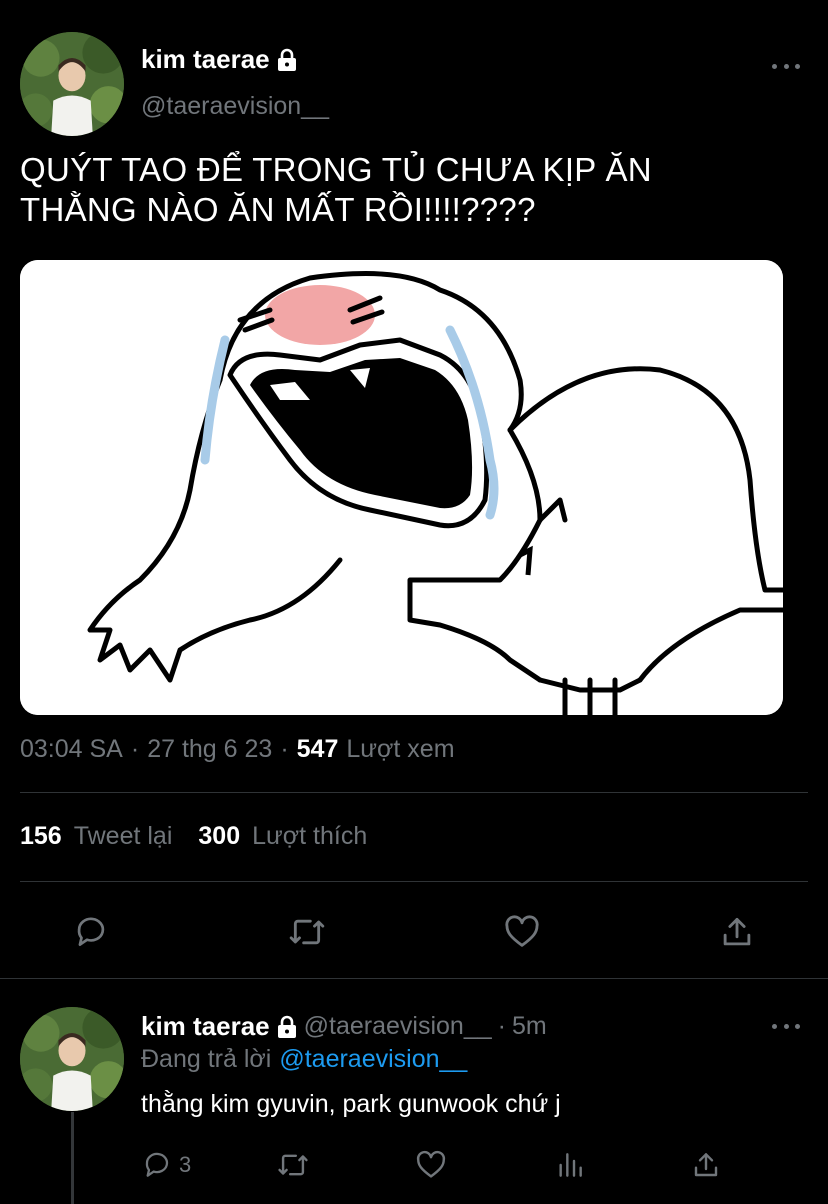 The image size is (828, 1204). I want to click on like-button, so click(522, 932).